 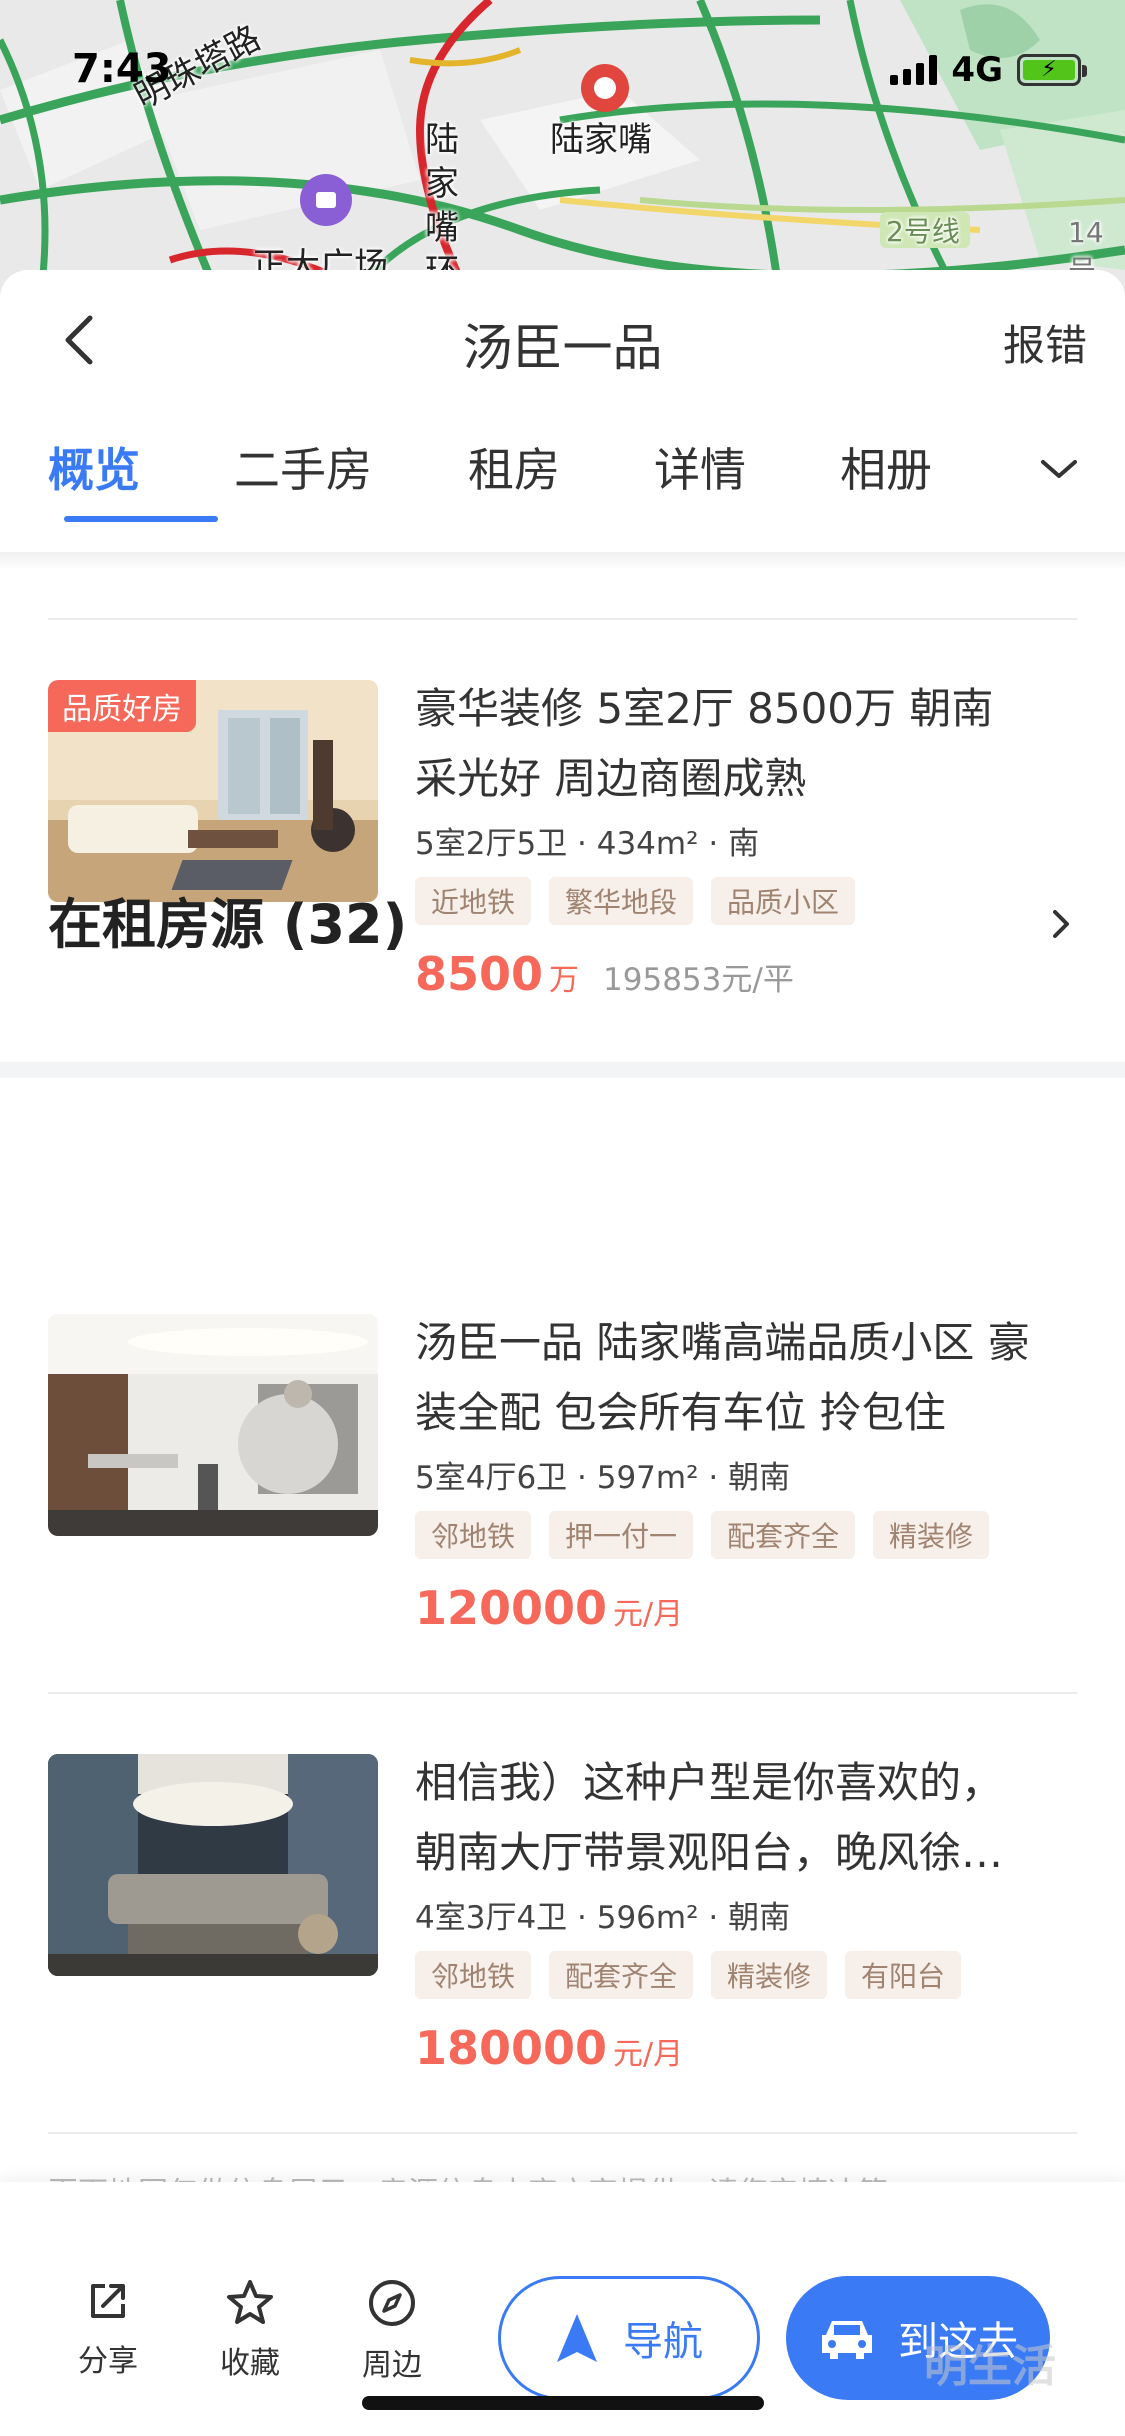 I want to click on tag: 有阳台, so click(x=903, y=1975).